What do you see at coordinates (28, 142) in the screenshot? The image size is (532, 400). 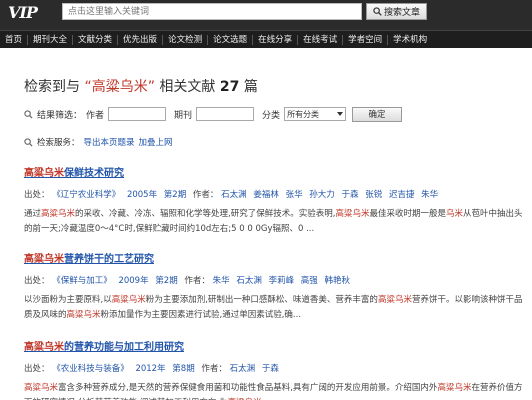 I see `service-icon` at bounding box center [28, 142].